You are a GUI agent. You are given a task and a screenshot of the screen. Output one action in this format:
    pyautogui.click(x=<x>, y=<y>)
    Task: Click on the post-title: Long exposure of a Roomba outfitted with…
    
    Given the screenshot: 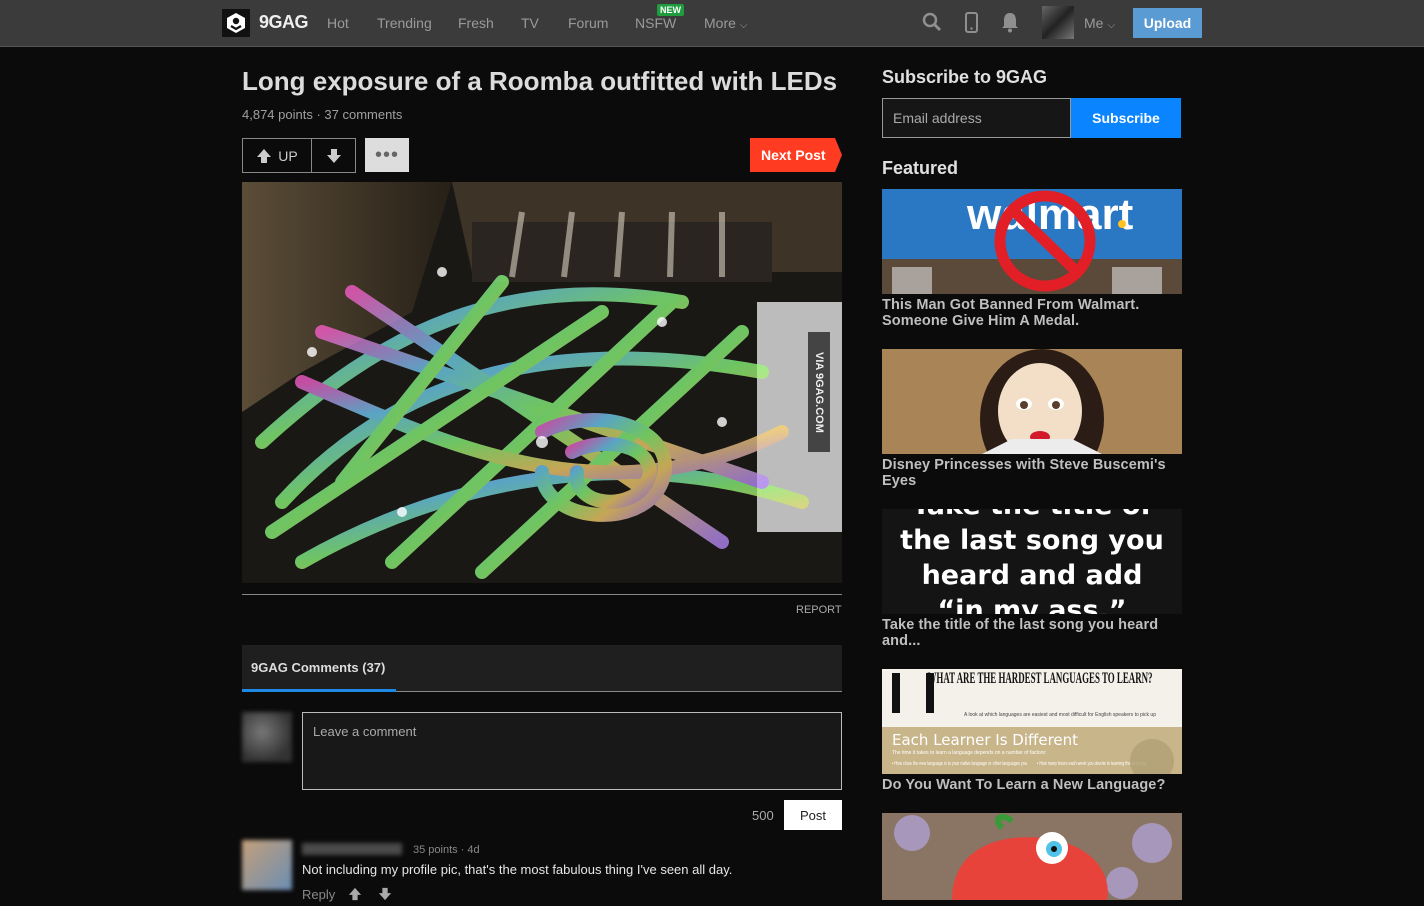 What is the action you would take?
    pyautogui.click(x=540, y=81)
    